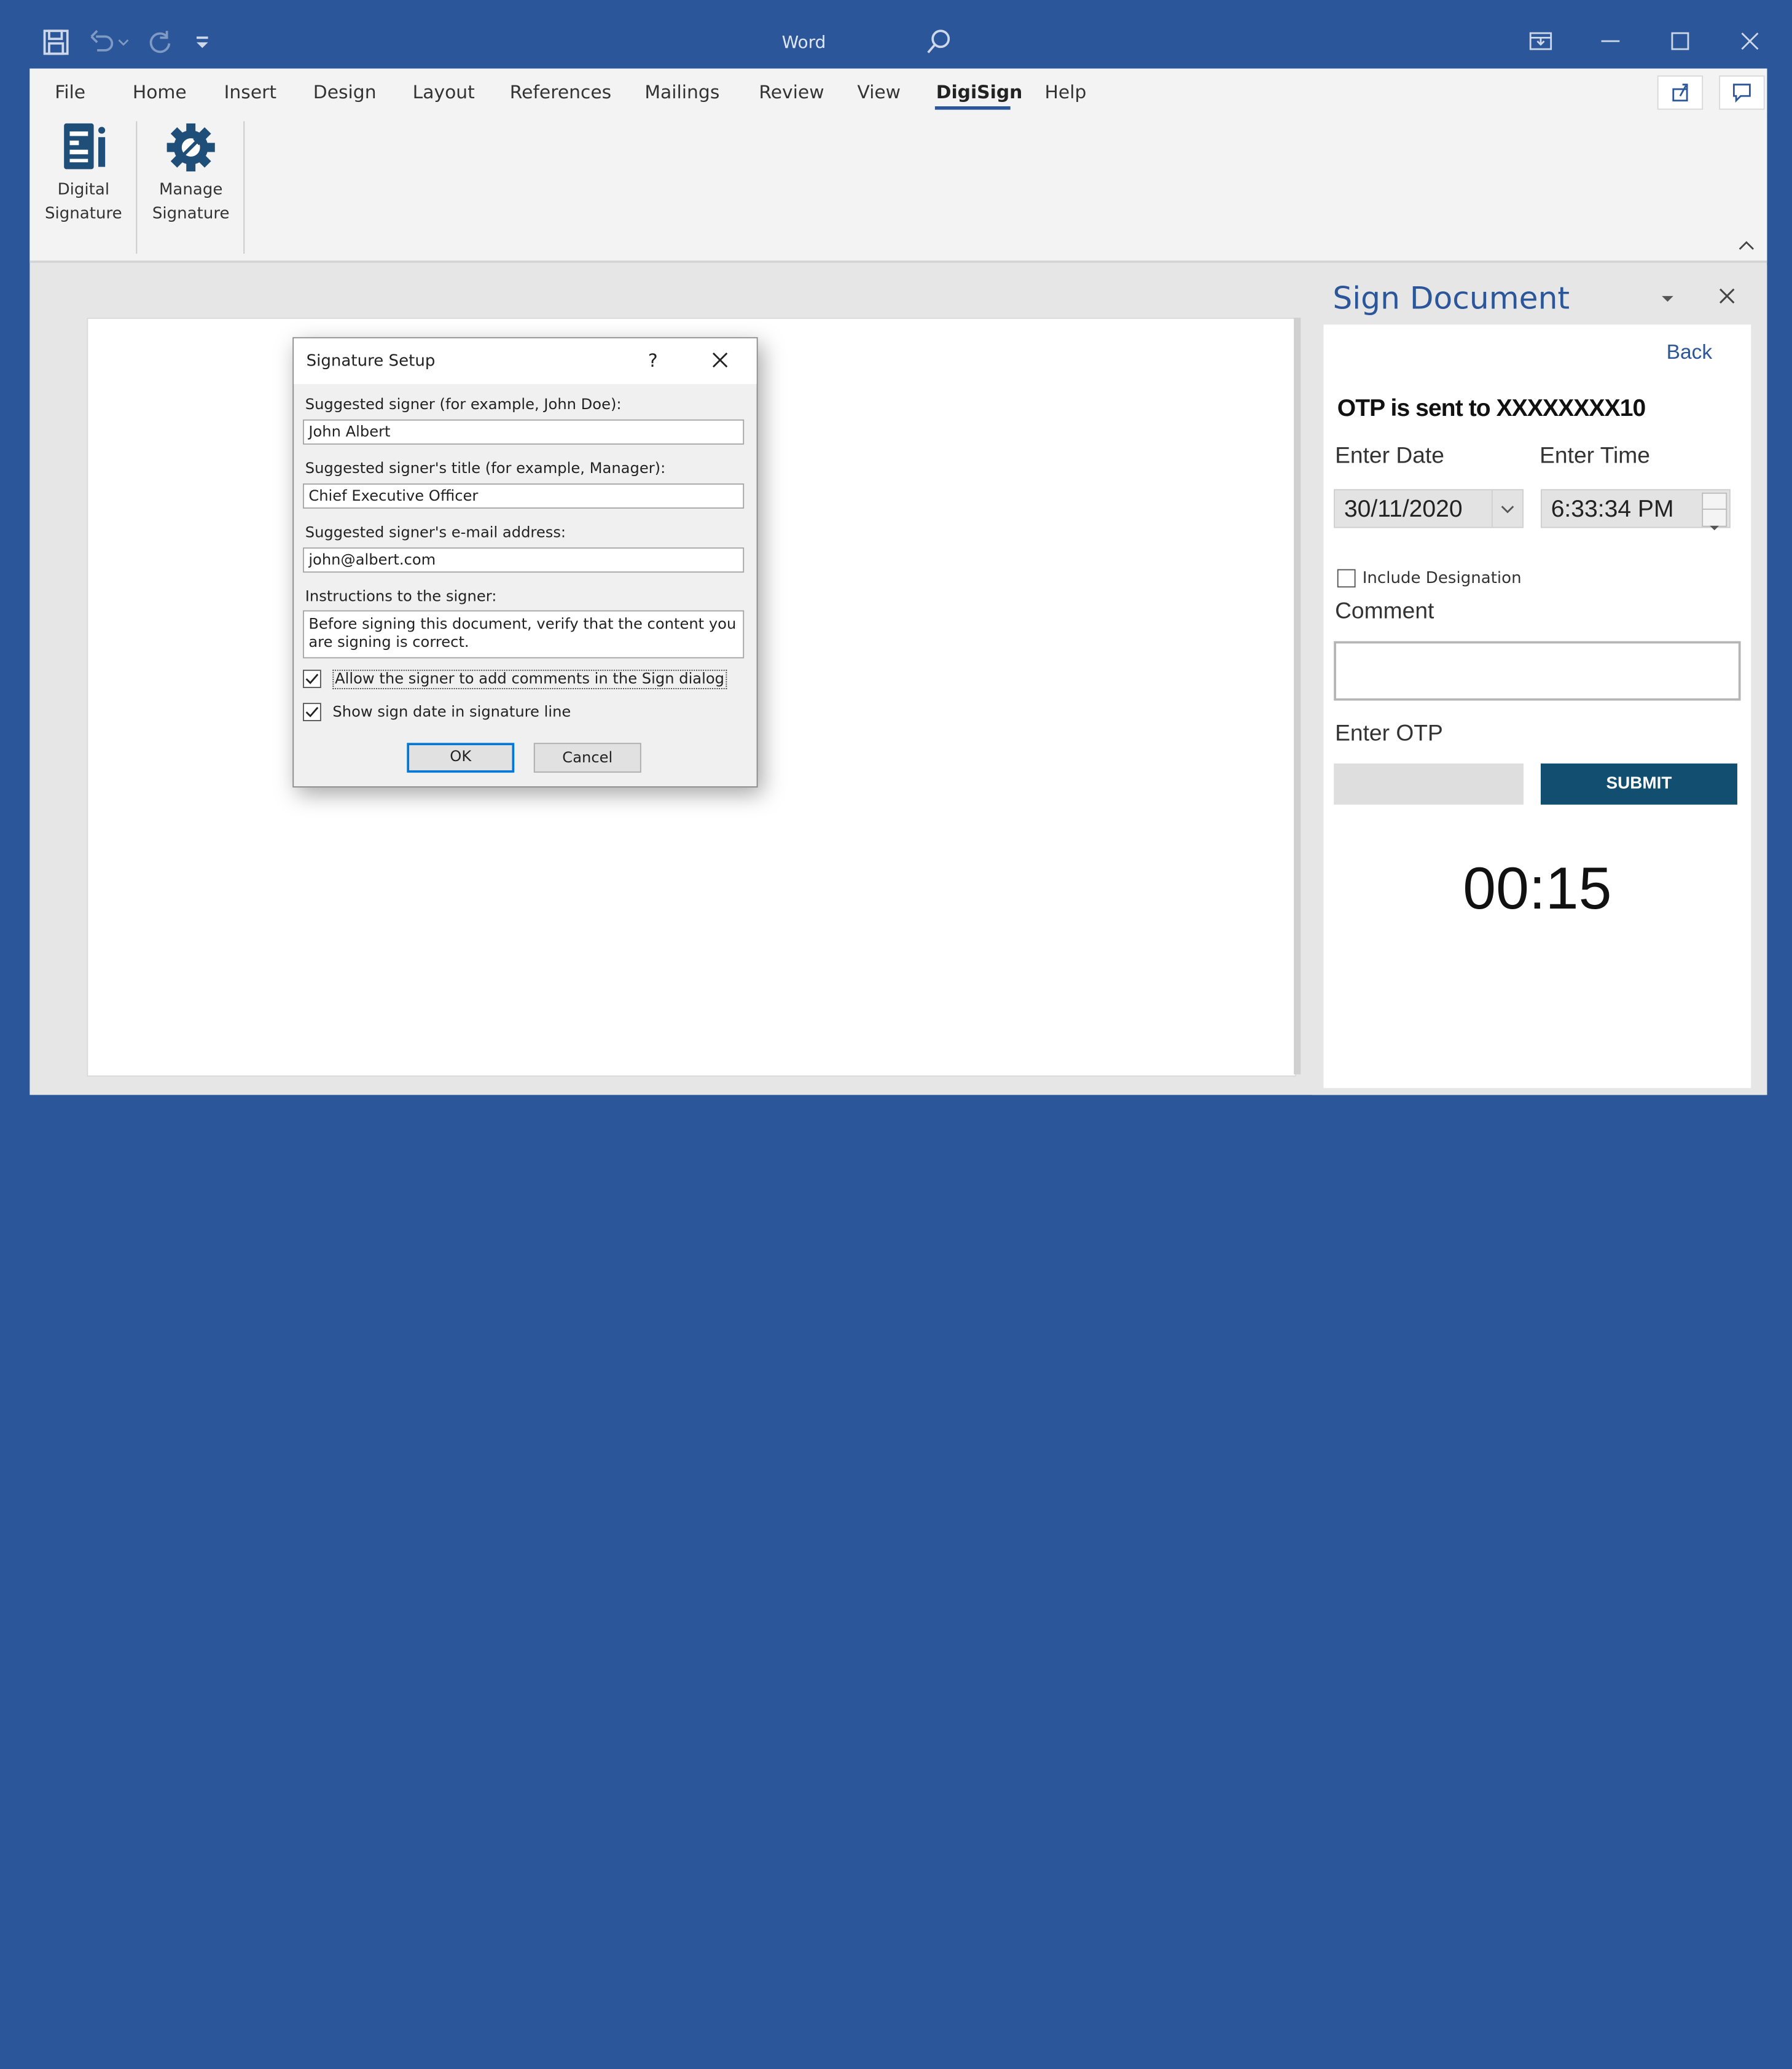  I want to click on manage-signature-label-line1: Manage, so click(190, 189).